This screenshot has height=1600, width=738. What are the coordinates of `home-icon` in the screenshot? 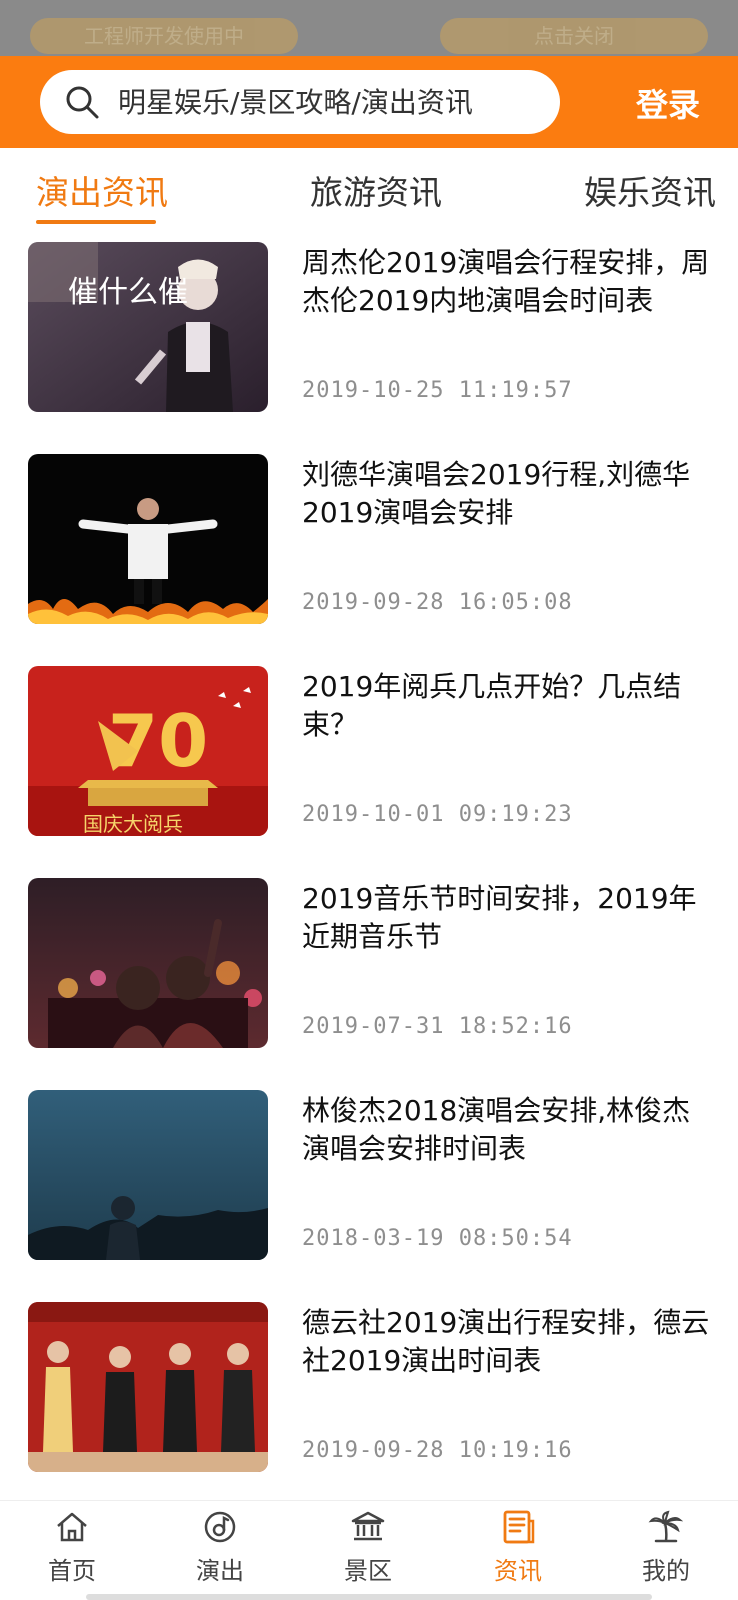 It's located at (72, 1527).